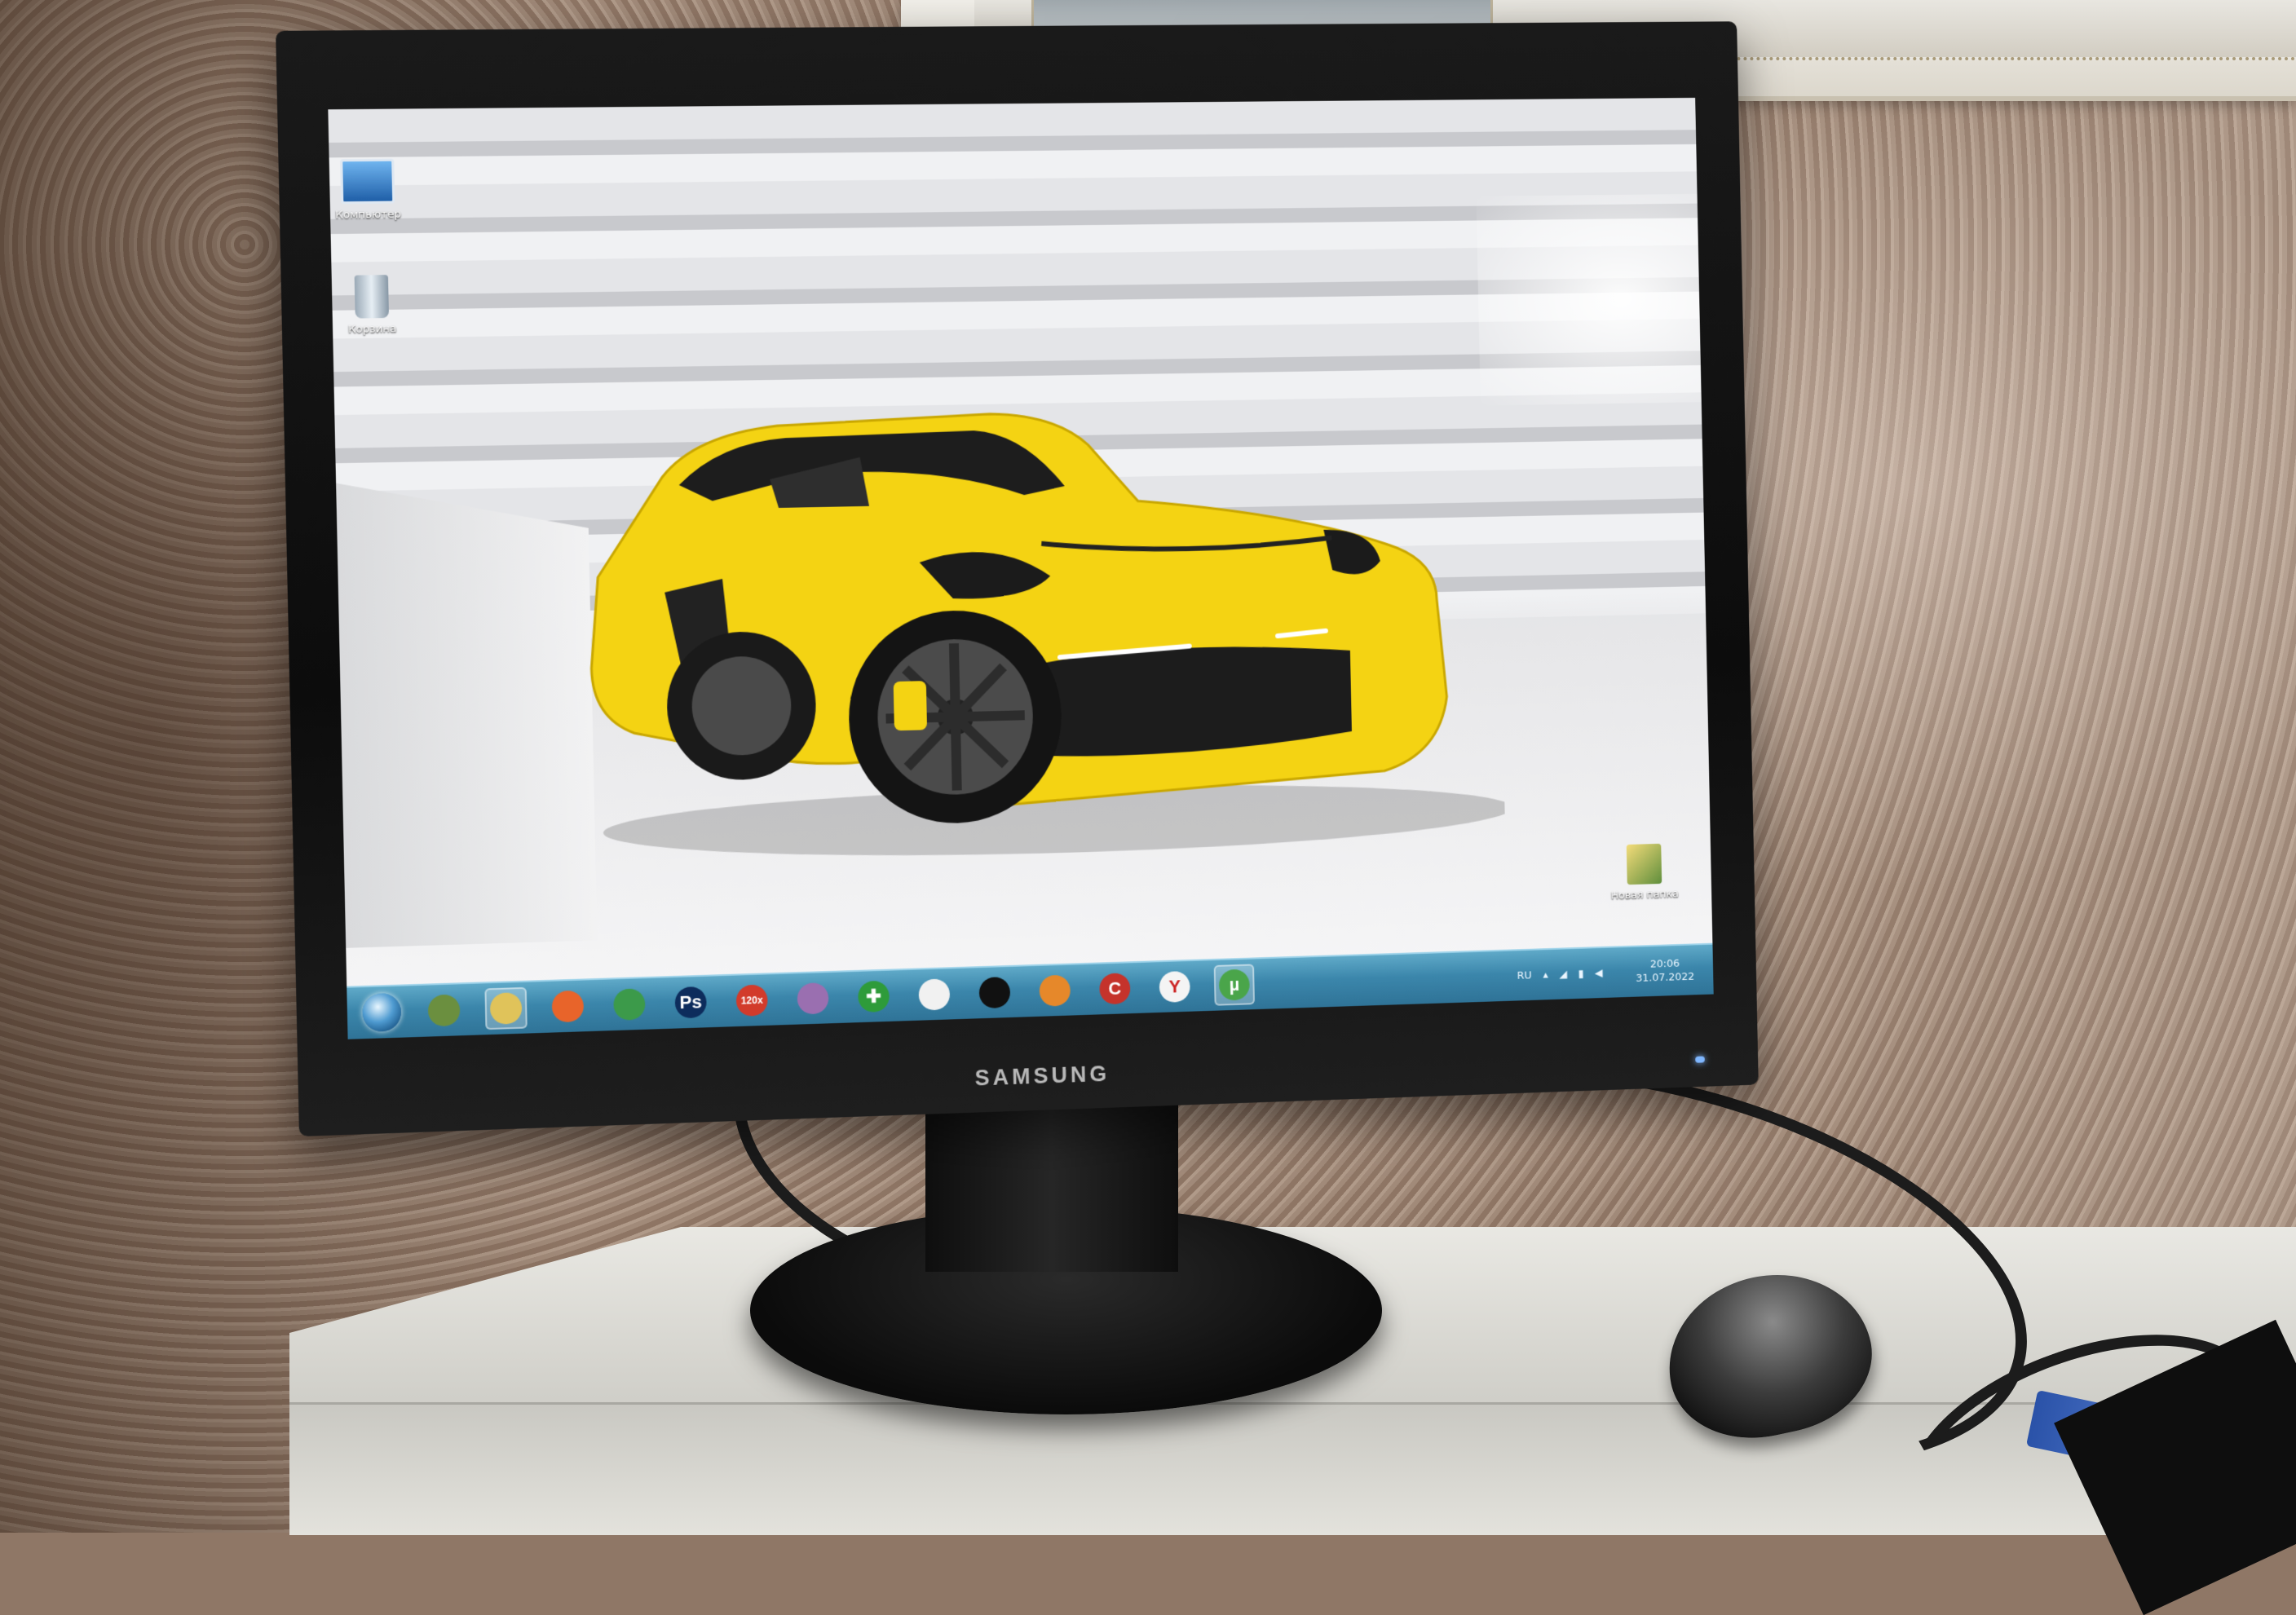 Image resolution: width=2296 pixels, height=1615 pixels. I want to click on taskbar-app-firefox, so click(567, 1006).